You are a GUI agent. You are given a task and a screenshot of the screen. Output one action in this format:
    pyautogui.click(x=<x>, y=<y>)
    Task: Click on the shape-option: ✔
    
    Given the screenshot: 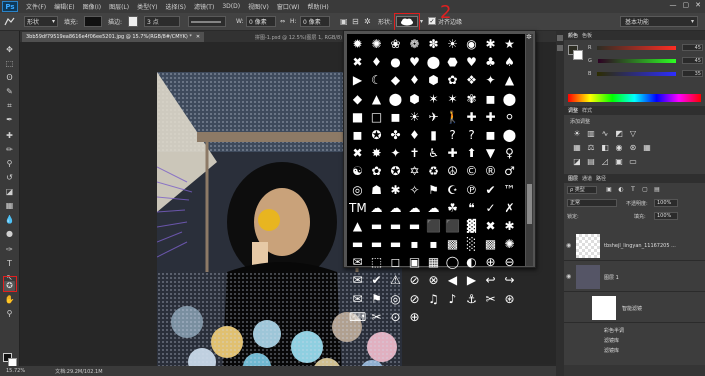 What is the action you would take?
    pyautogui.click(x=490, y=190)
    